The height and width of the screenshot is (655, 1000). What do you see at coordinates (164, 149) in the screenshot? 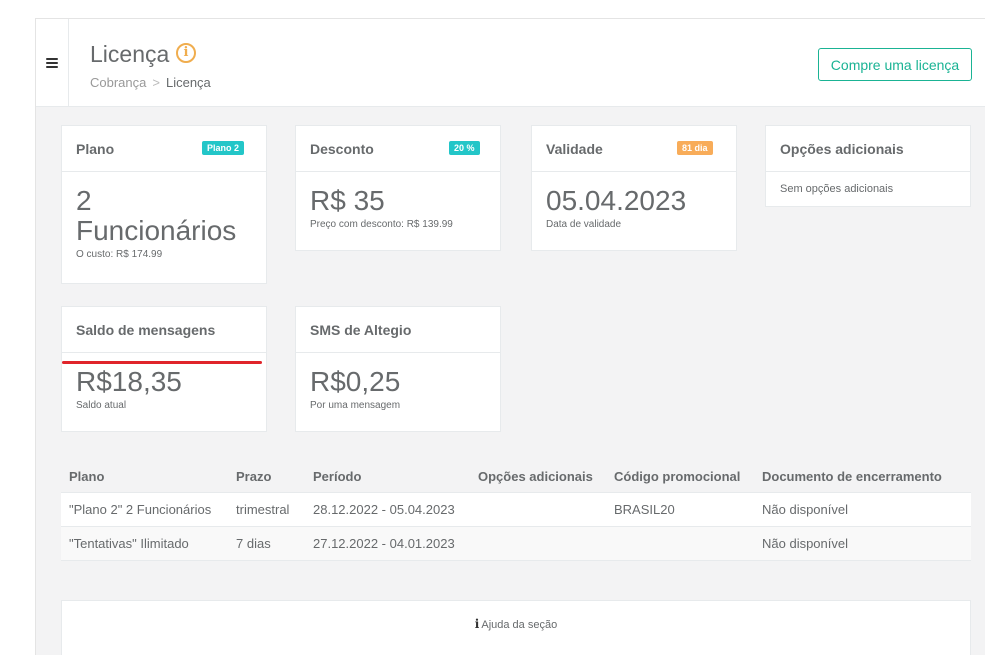
I see `plan-card-header: Plano Plano 2` at bounding box center [164, 149].